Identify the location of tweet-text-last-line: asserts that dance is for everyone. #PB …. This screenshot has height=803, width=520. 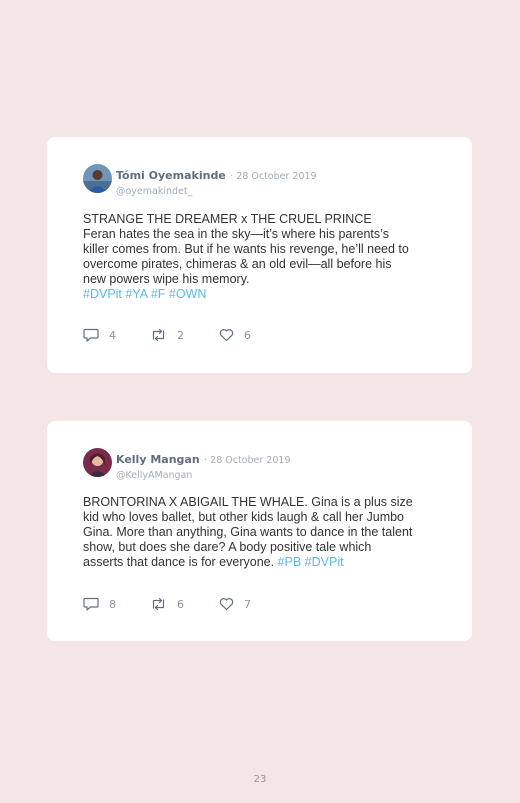
(263, 562).